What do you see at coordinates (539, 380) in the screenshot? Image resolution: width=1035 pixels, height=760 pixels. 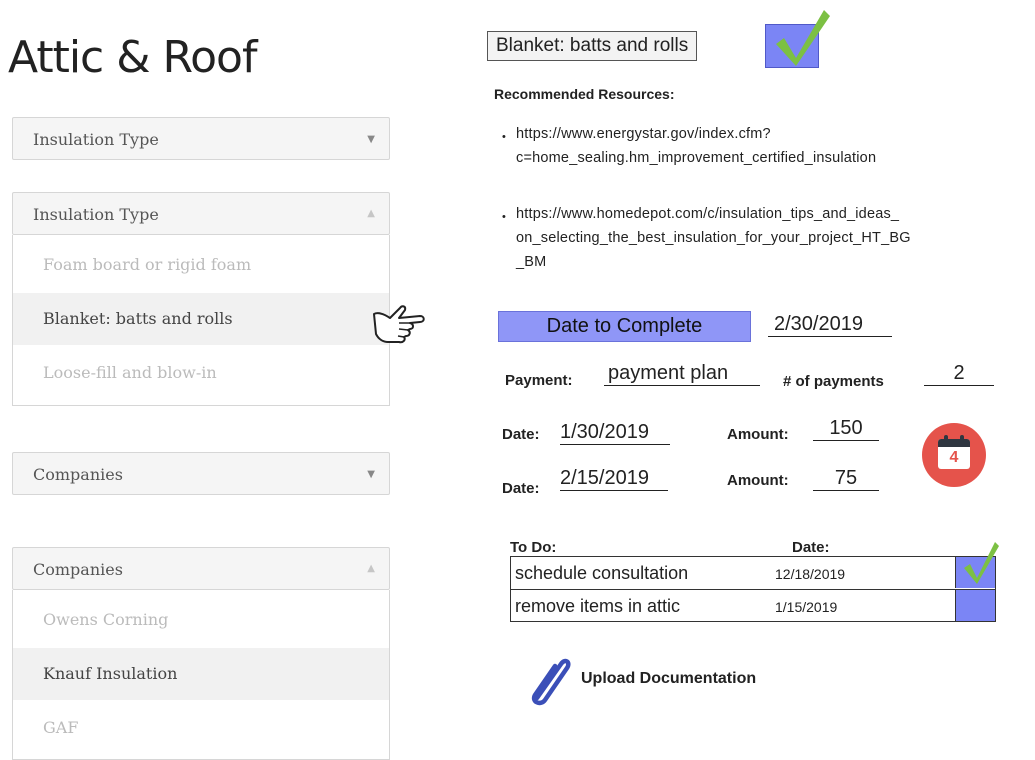 I see `payment-label: Payment:` at bounding box center [539, 380].